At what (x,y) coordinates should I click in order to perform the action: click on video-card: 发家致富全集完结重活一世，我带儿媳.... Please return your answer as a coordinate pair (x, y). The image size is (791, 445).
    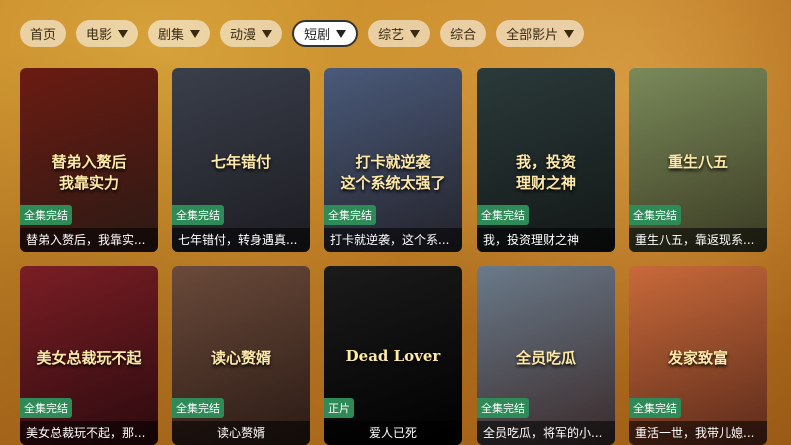
    Looking at the image, I should click on (698, 355).